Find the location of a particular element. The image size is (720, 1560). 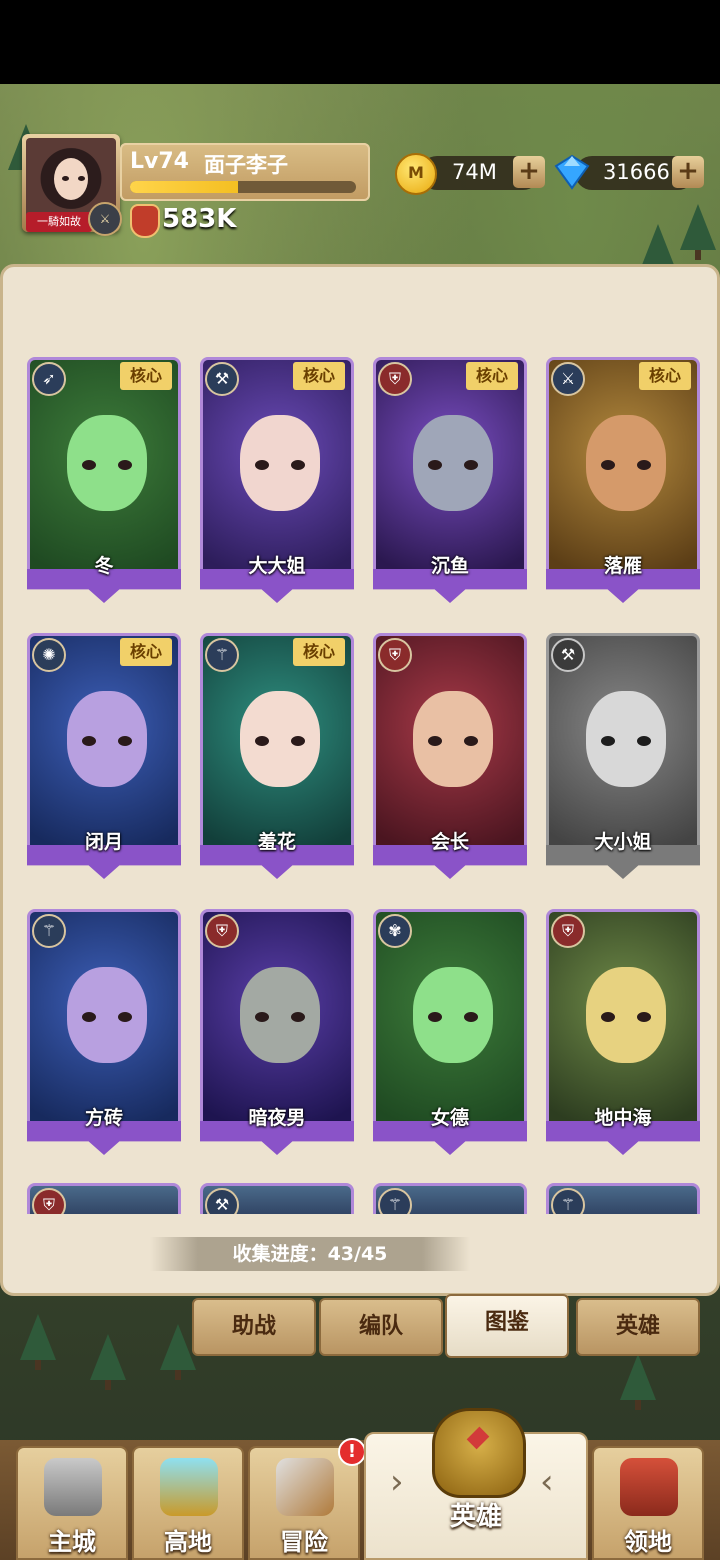

combat-power-value: 583K is located at coordinates (199, 219).